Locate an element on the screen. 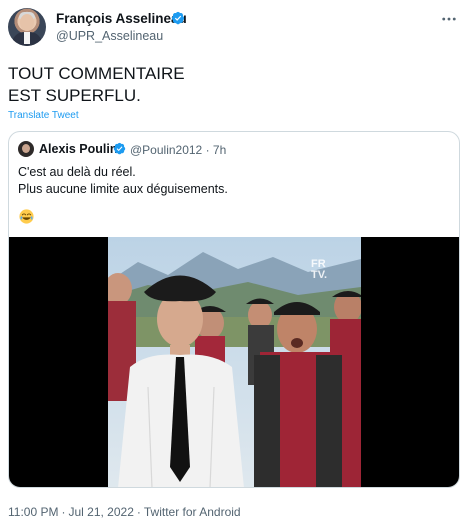  avatar-face is located at coordinates (27, 22).